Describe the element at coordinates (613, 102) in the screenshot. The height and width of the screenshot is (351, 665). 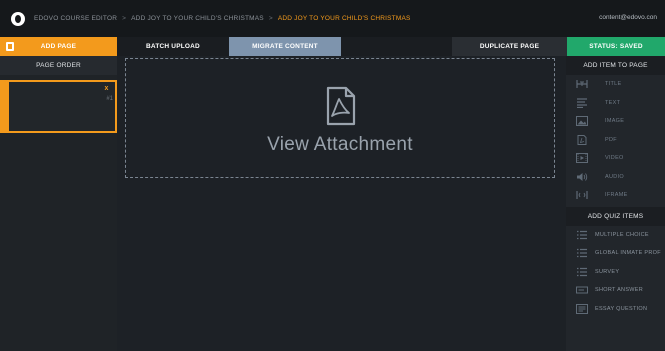
I see `item-label: TEXT` at that location.